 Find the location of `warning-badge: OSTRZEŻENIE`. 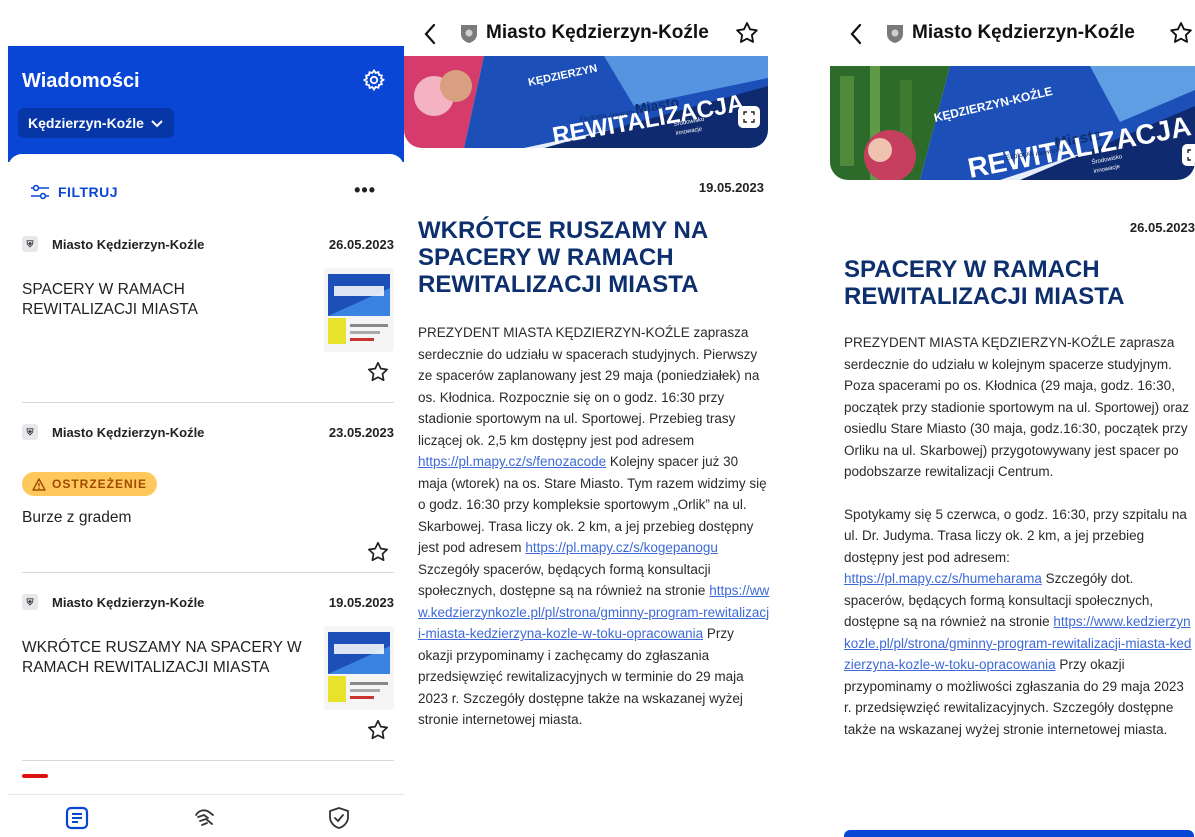

warning-badge: OSTRZEŻENIE is located at coordinates (90, 484).